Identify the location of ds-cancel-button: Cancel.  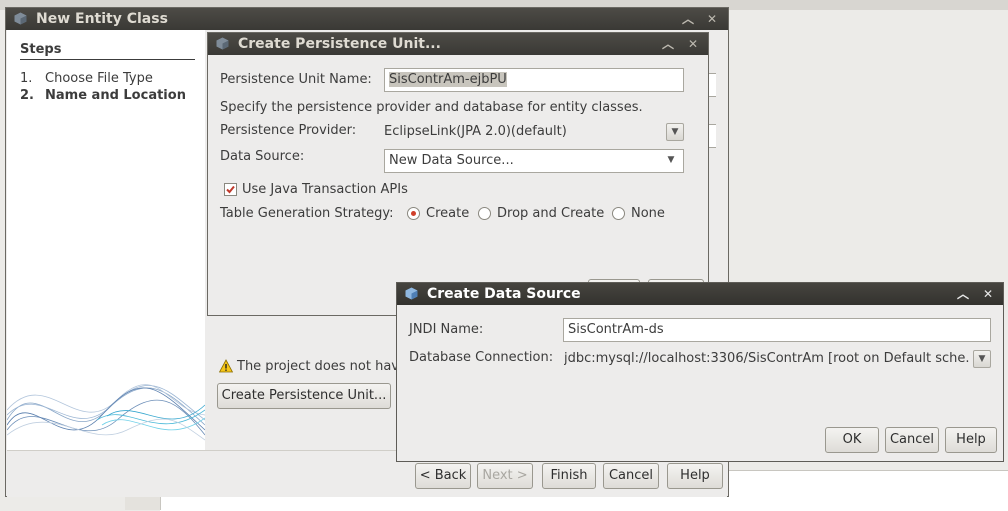
(912, 440).